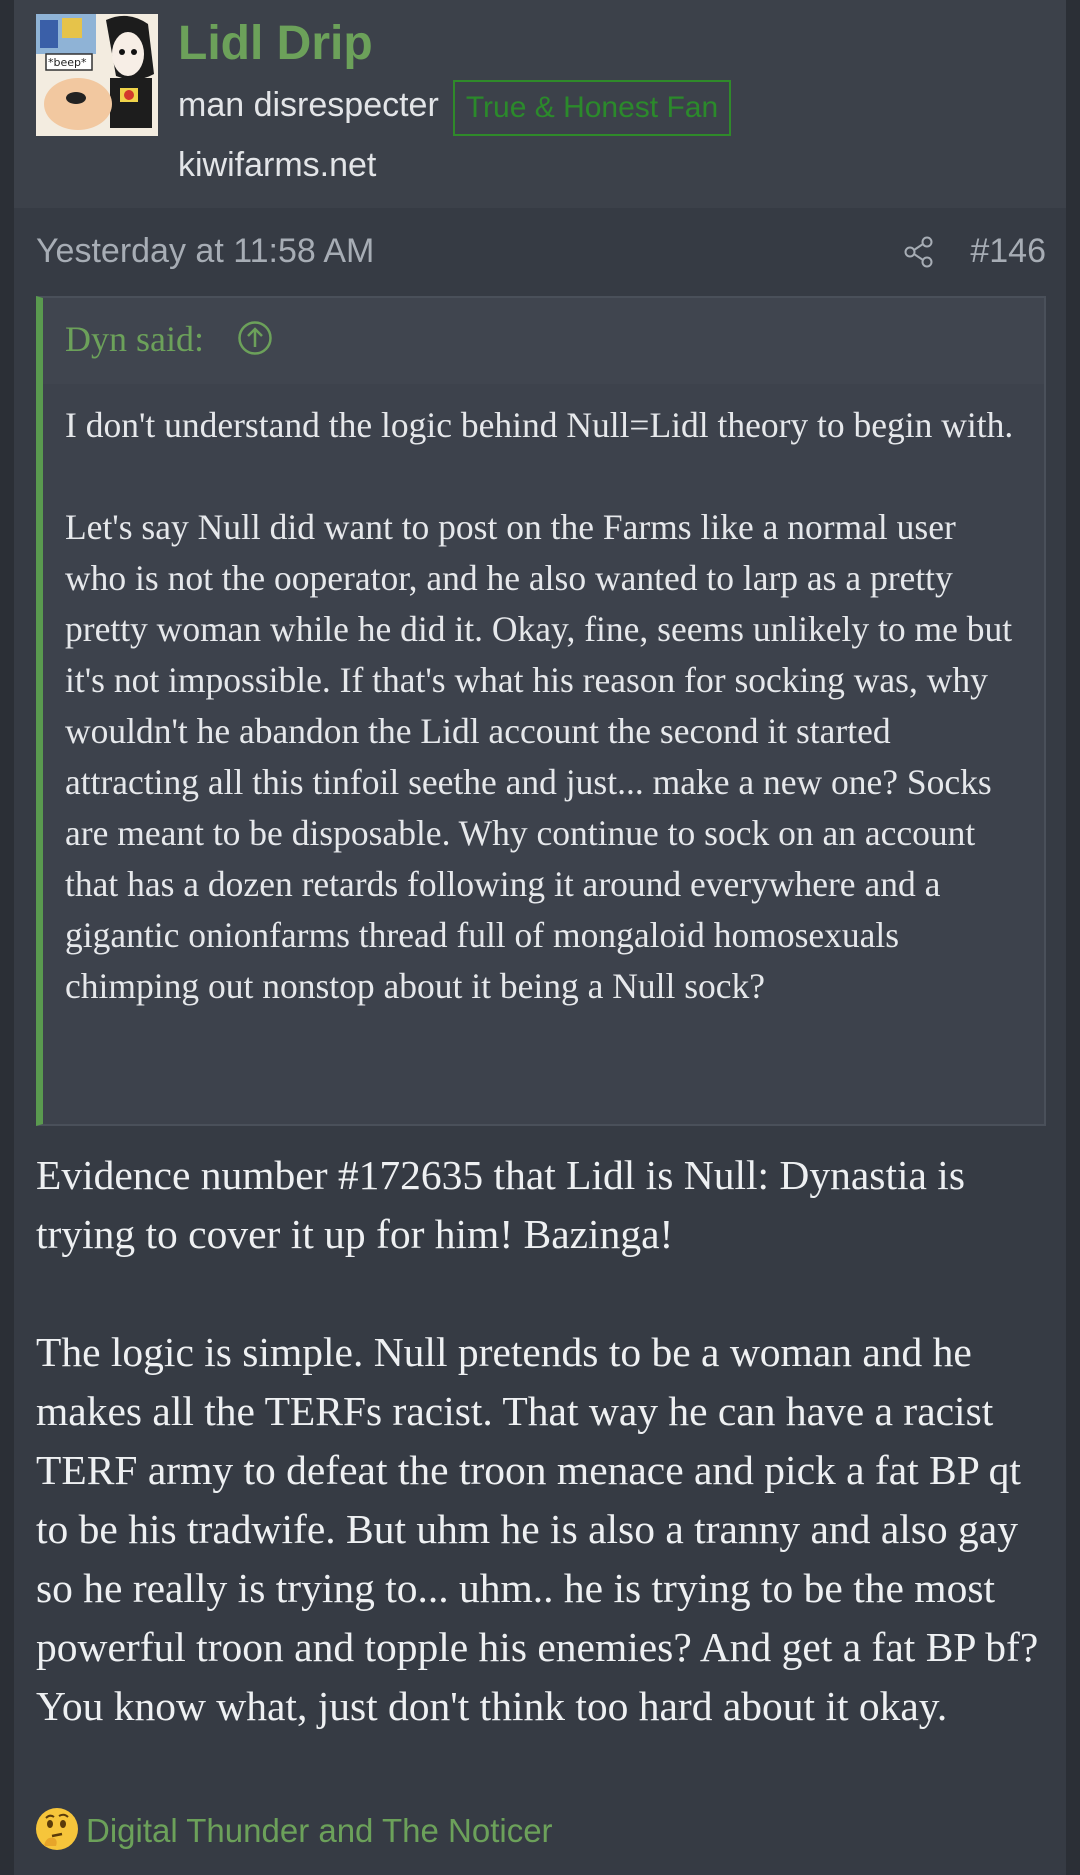 This screenshot has height=1875, width=1080. Describe the element at coordinates (543, 341) in the screenshot. I see `quote-header: Dyn said:` at that location.